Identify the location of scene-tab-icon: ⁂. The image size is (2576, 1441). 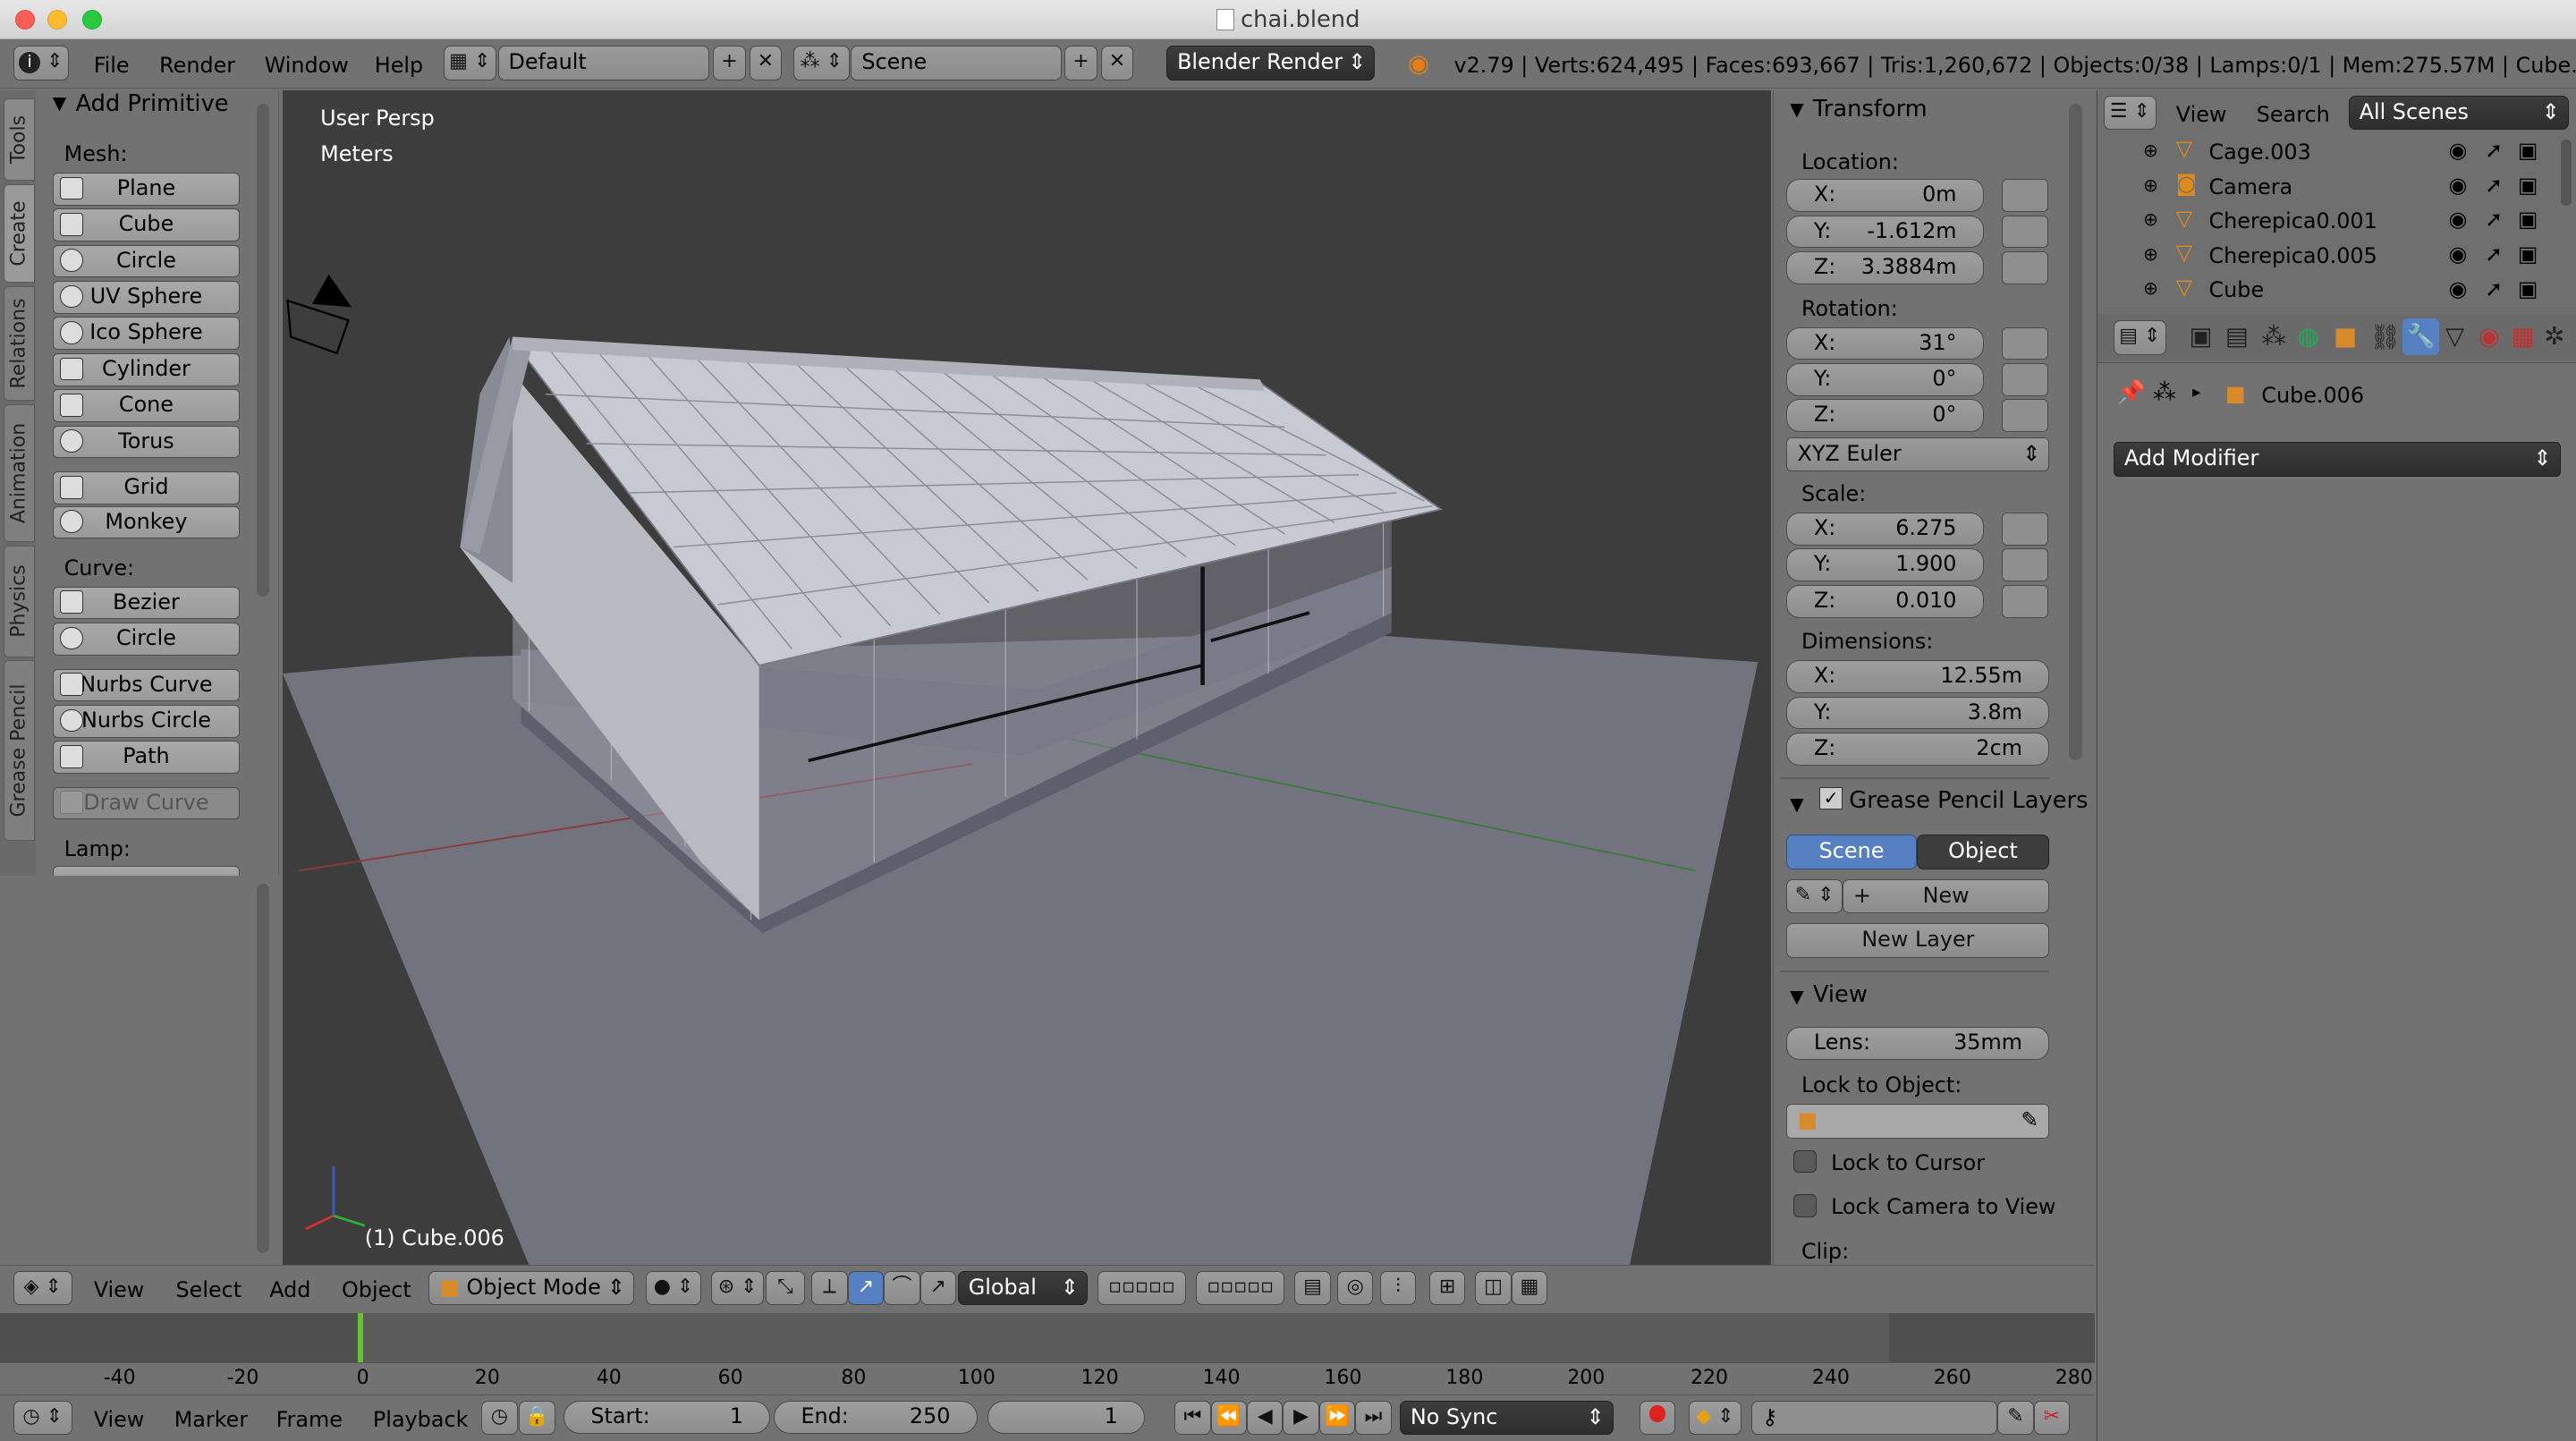
(2273, 336).